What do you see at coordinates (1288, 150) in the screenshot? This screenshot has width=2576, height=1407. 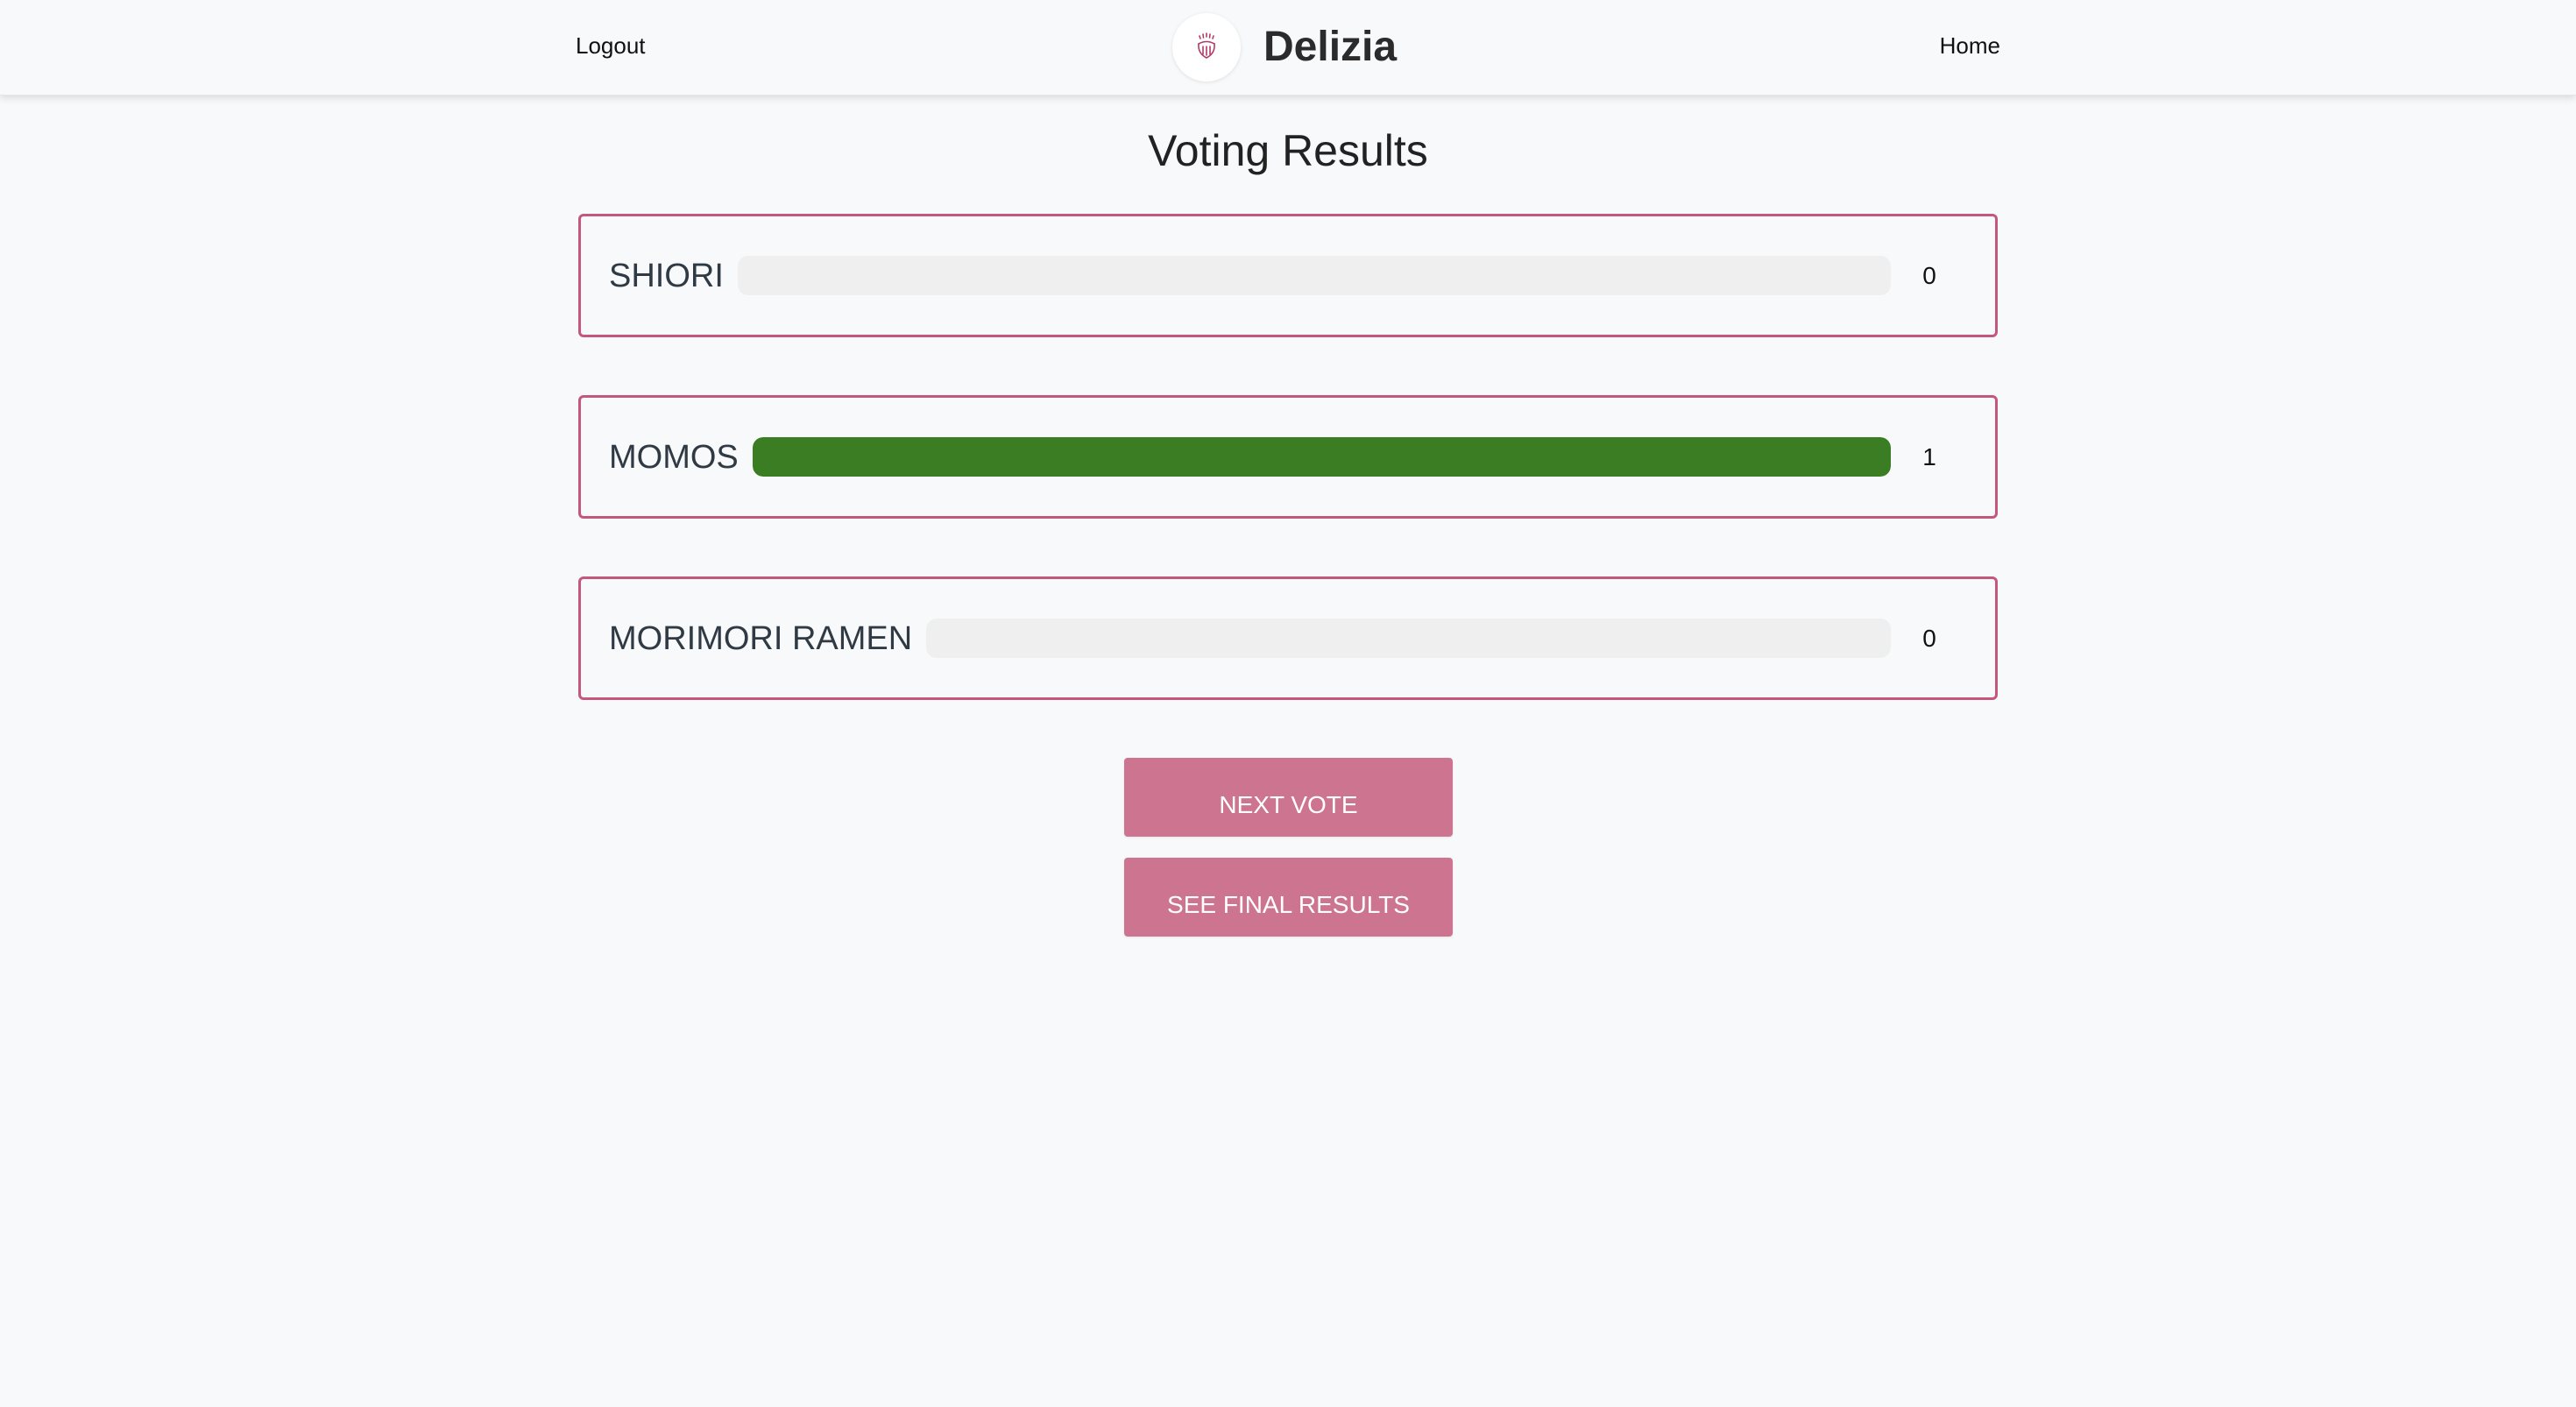 I see `page-title: Voting Results` at bounding box center [1288, 150].